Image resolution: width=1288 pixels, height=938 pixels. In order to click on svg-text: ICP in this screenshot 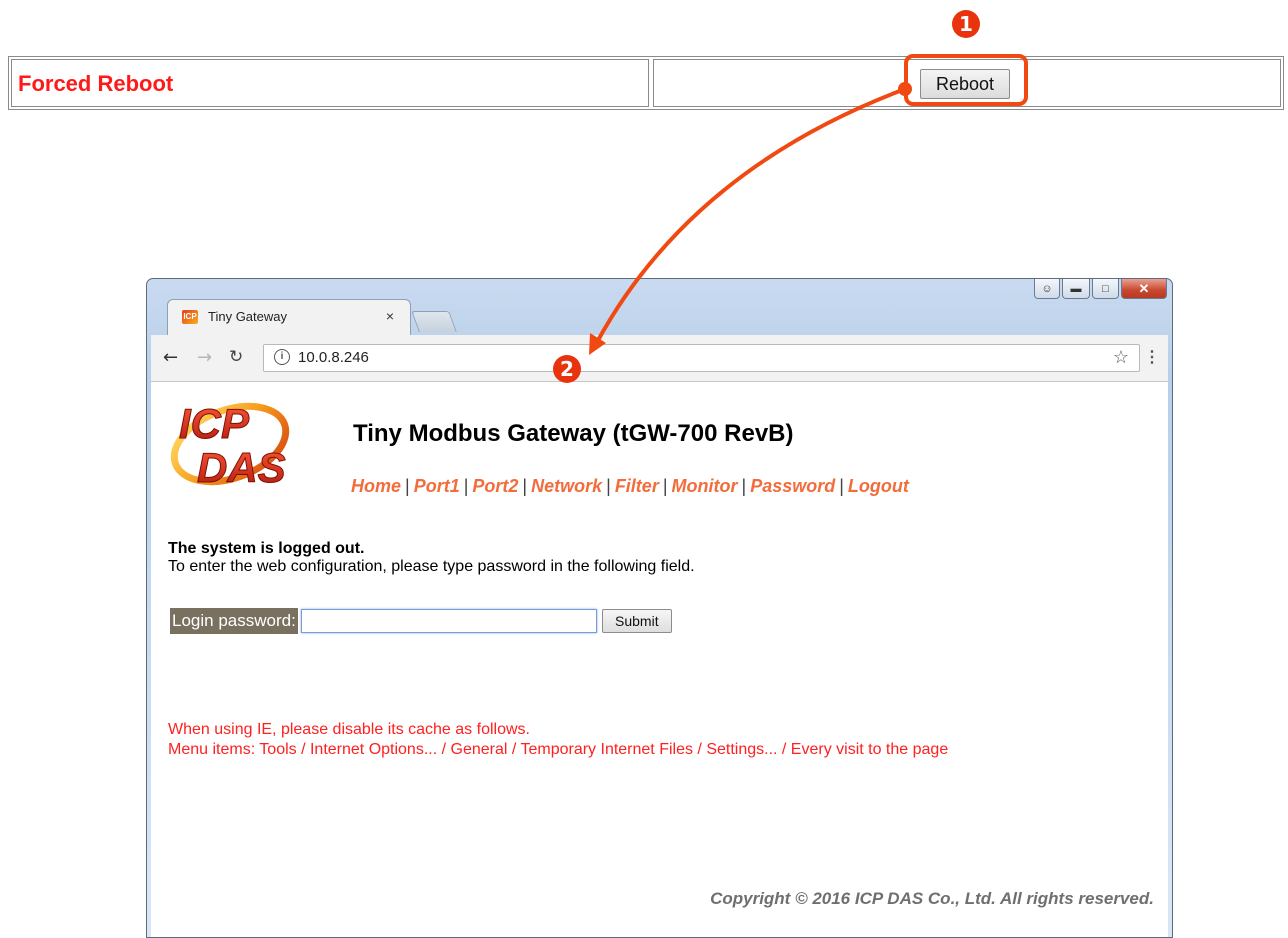, I will do `click(214, 423)`.